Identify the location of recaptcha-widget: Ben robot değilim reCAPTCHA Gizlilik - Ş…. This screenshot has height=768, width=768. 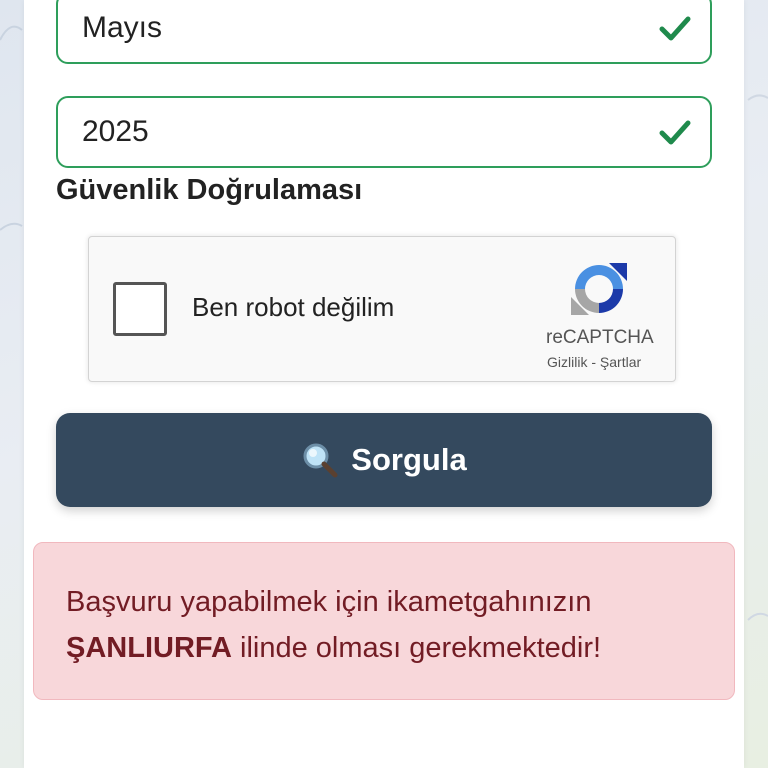
(382, 309).